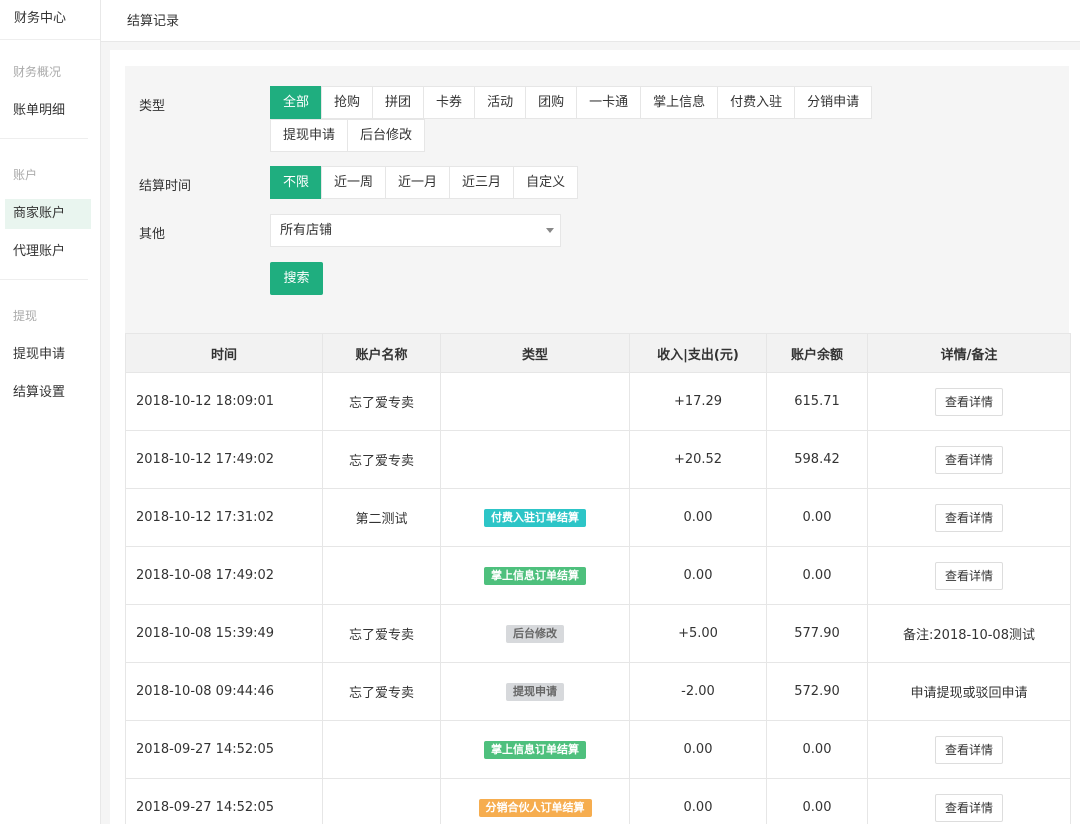 This screenshot has width=1080, height=824. Describe the element at coordinates (449, 102) in the screenshot. I see `type-option-button: 卡券` at that location.